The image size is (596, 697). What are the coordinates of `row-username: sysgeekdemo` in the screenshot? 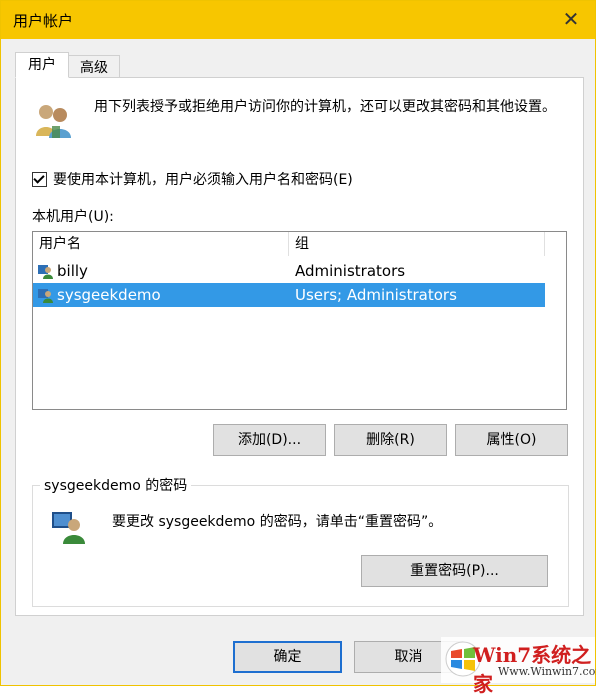 It's located at (109, 295).